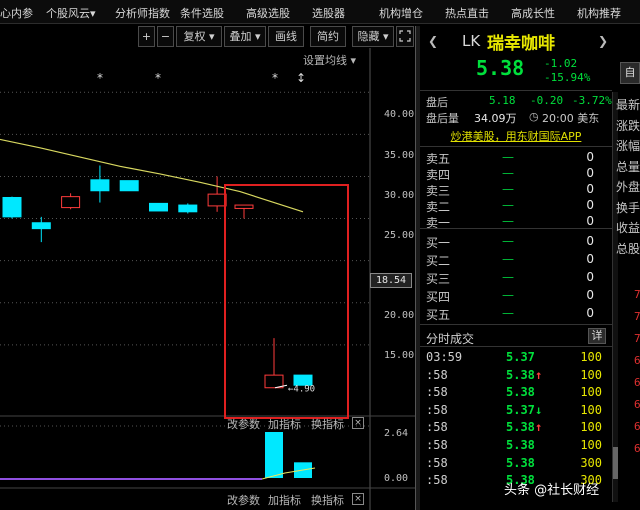  I want to click on after-hours-pct: -3.72%, so click(592, 100).